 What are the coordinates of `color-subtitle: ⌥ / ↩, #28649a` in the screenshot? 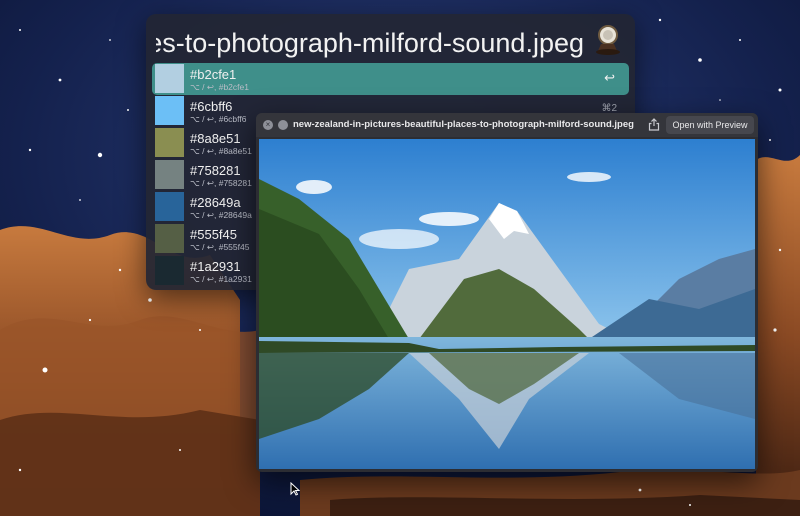 It's located at (221, 215).